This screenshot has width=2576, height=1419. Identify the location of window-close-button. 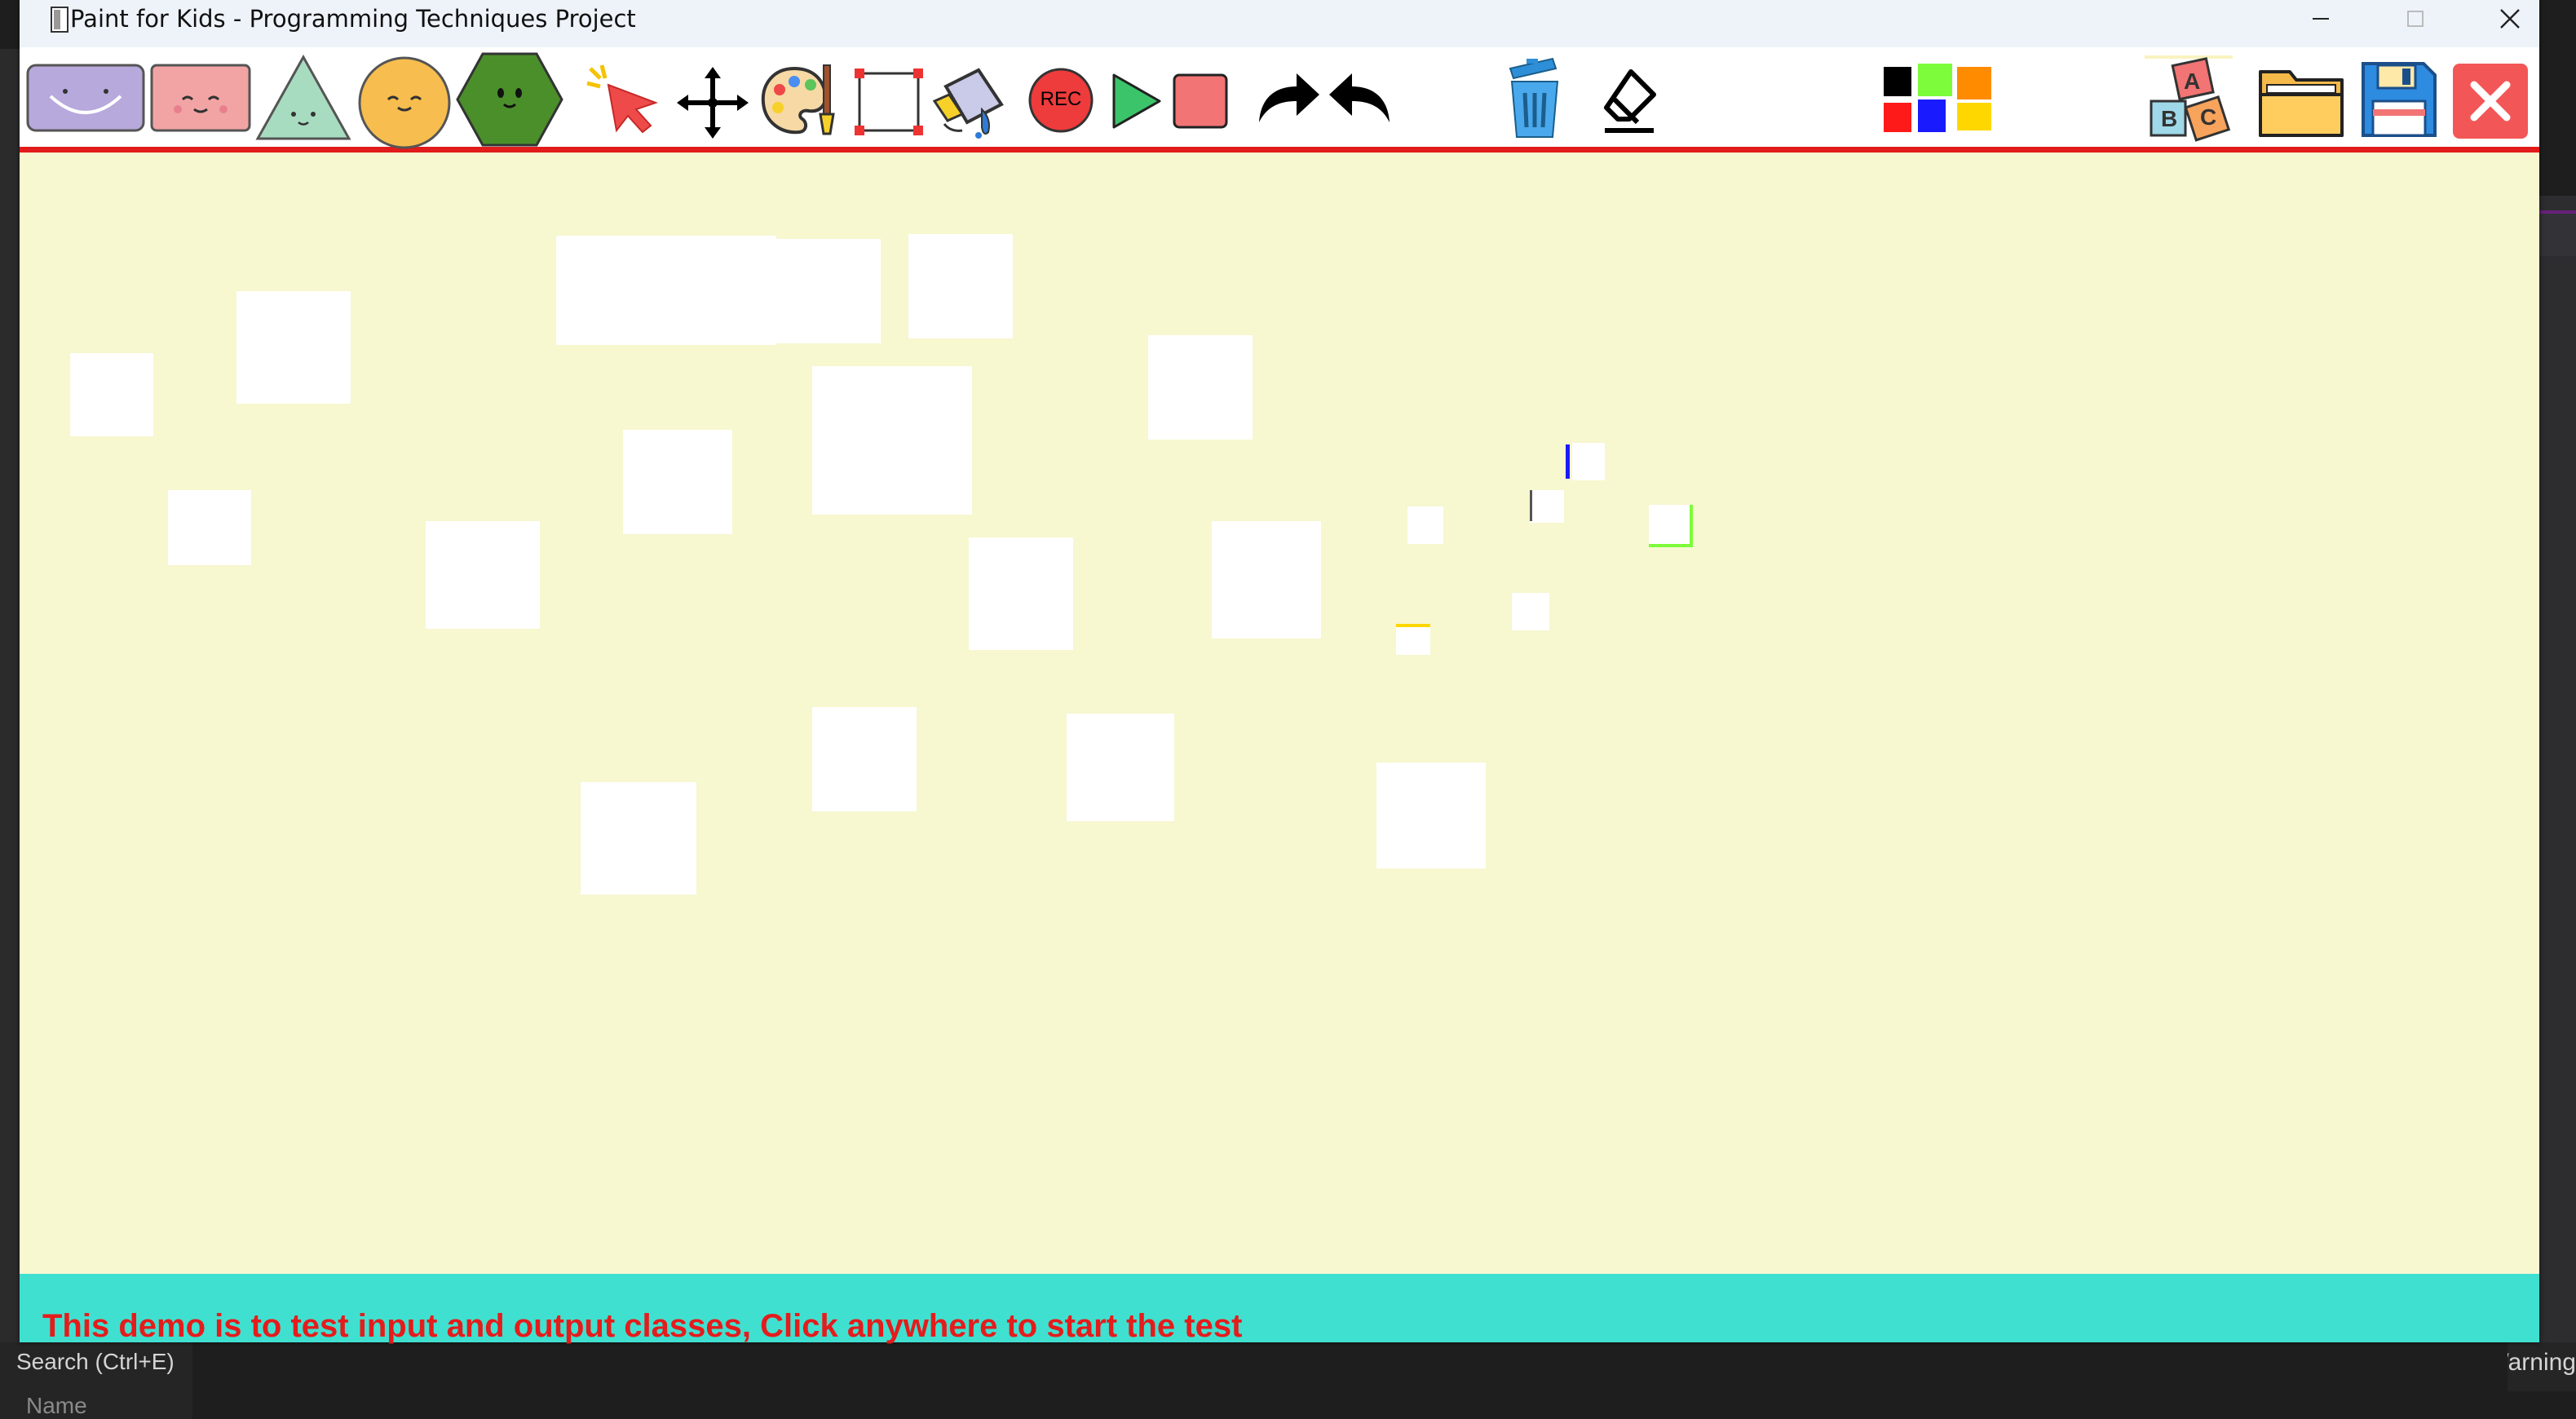
(2510, 19).